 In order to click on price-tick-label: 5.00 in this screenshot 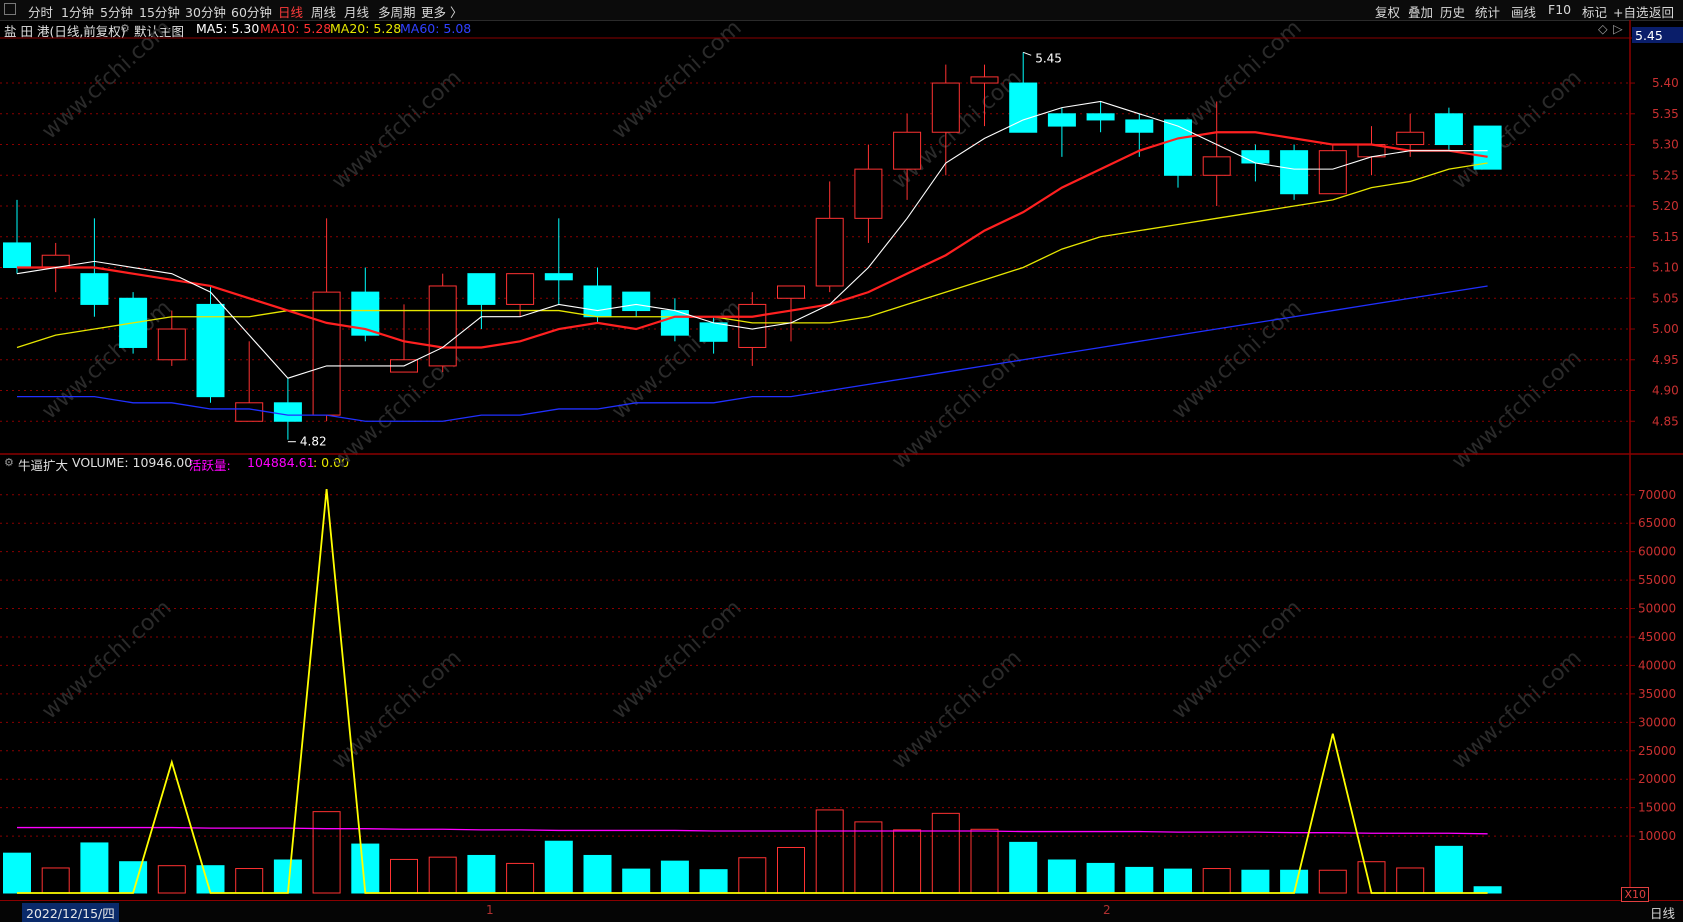, I will do `click(1665, 329)`.